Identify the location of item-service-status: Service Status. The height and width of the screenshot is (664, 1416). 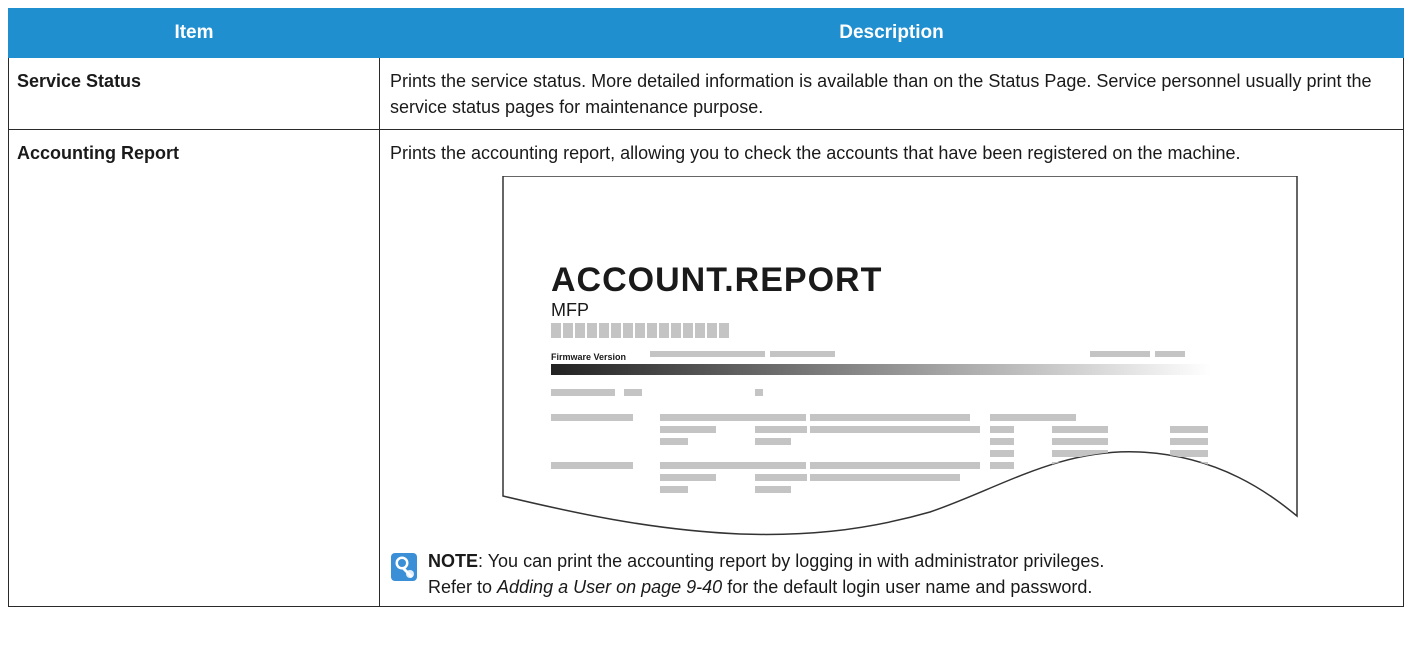
(194, 93).